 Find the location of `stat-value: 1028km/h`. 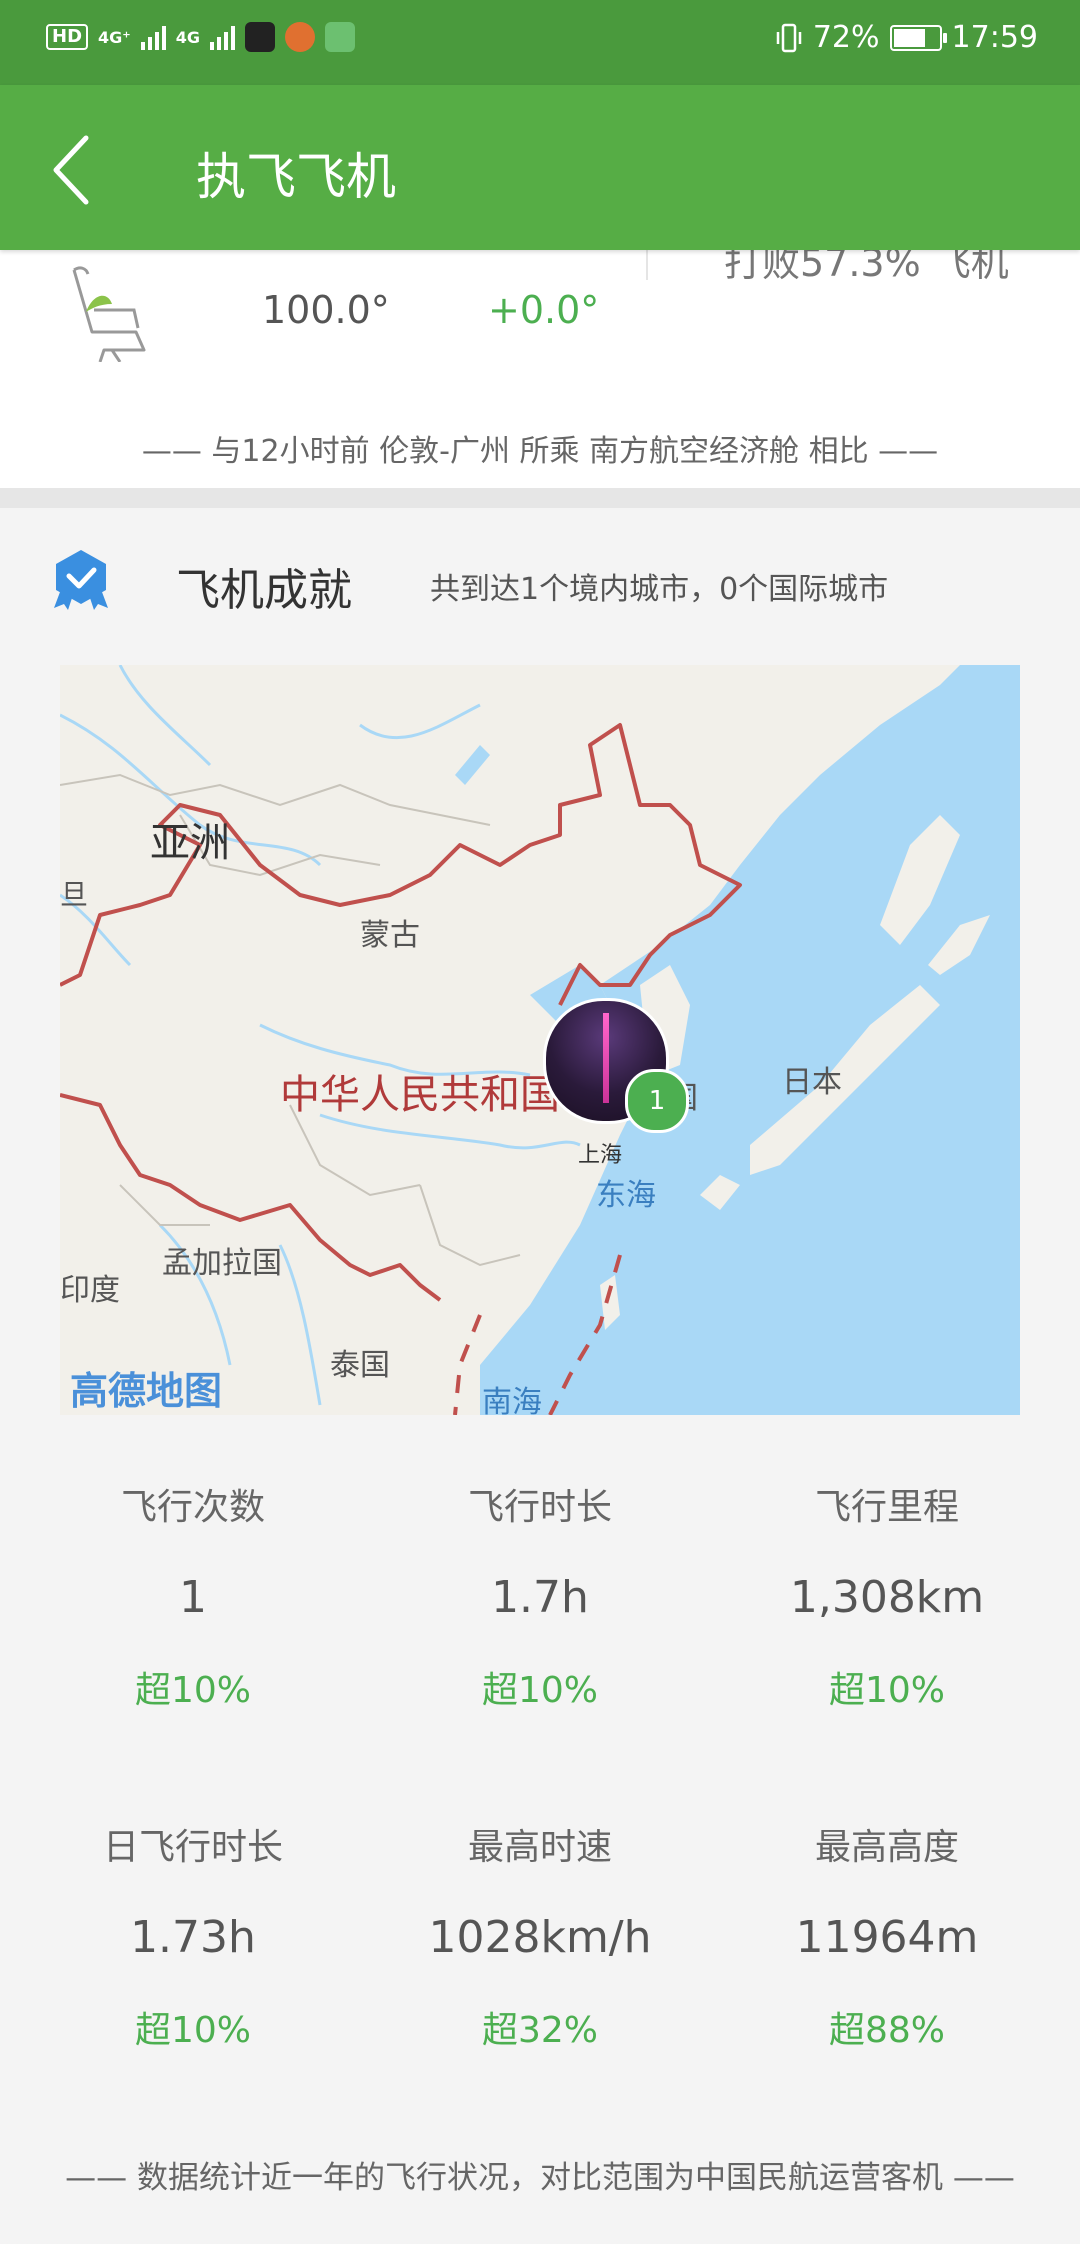

stat-value: 1028km/h is located at coordinates (540, 1937).